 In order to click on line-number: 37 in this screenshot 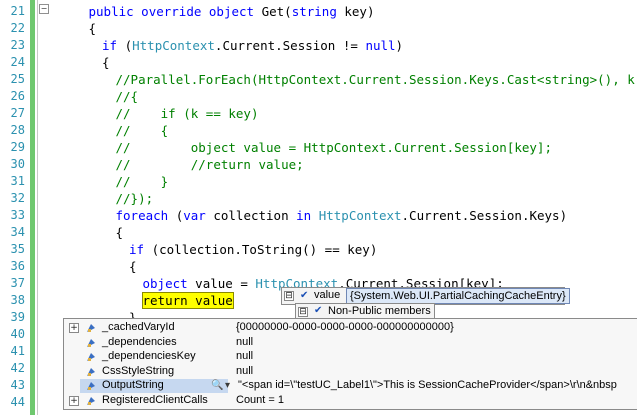, I will do `click(17, 283)`.